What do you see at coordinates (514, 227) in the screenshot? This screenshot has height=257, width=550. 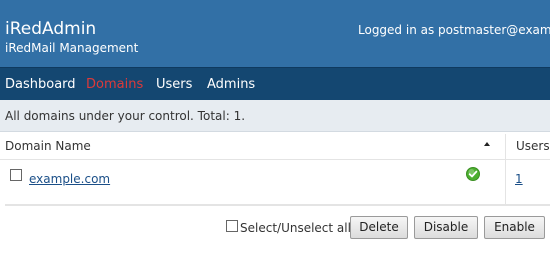 I see `enable-button: Enable` at bounding box center [514, 227].